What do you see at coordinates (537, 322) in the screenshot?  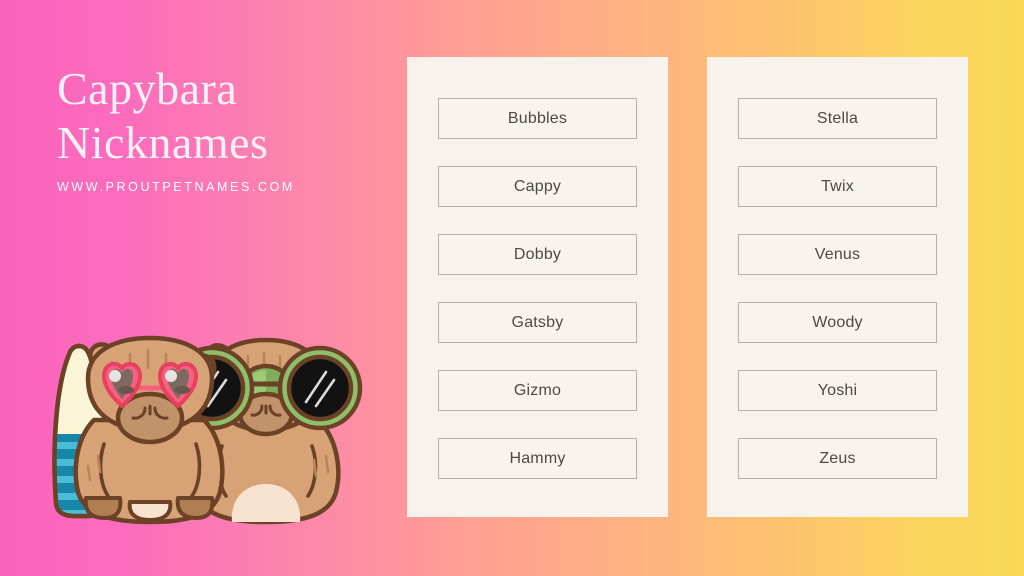 I see `nickname-item: Gatsby` at bounding box center [537, 322].